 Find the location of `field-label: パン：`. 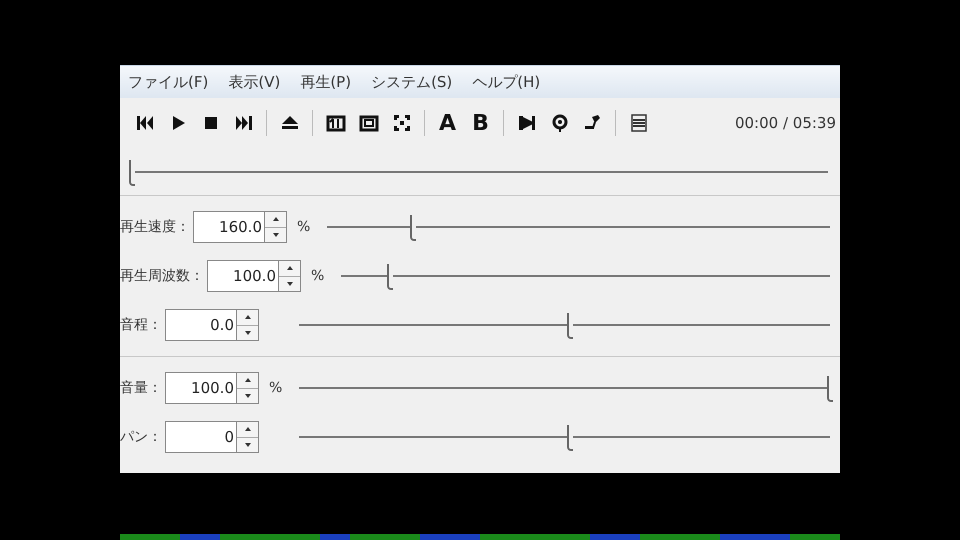

field-label: パン： is located at coordinates (141, 437).